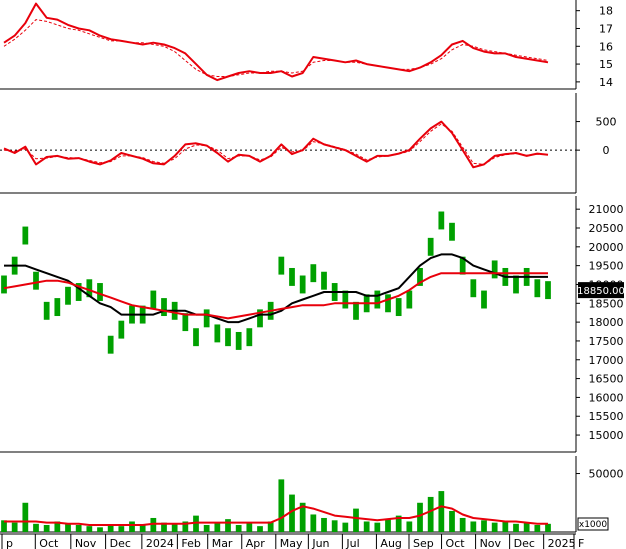 This screenshot has height=549, width=626. I want to click on x-tick-label: p, so click(9, 543).